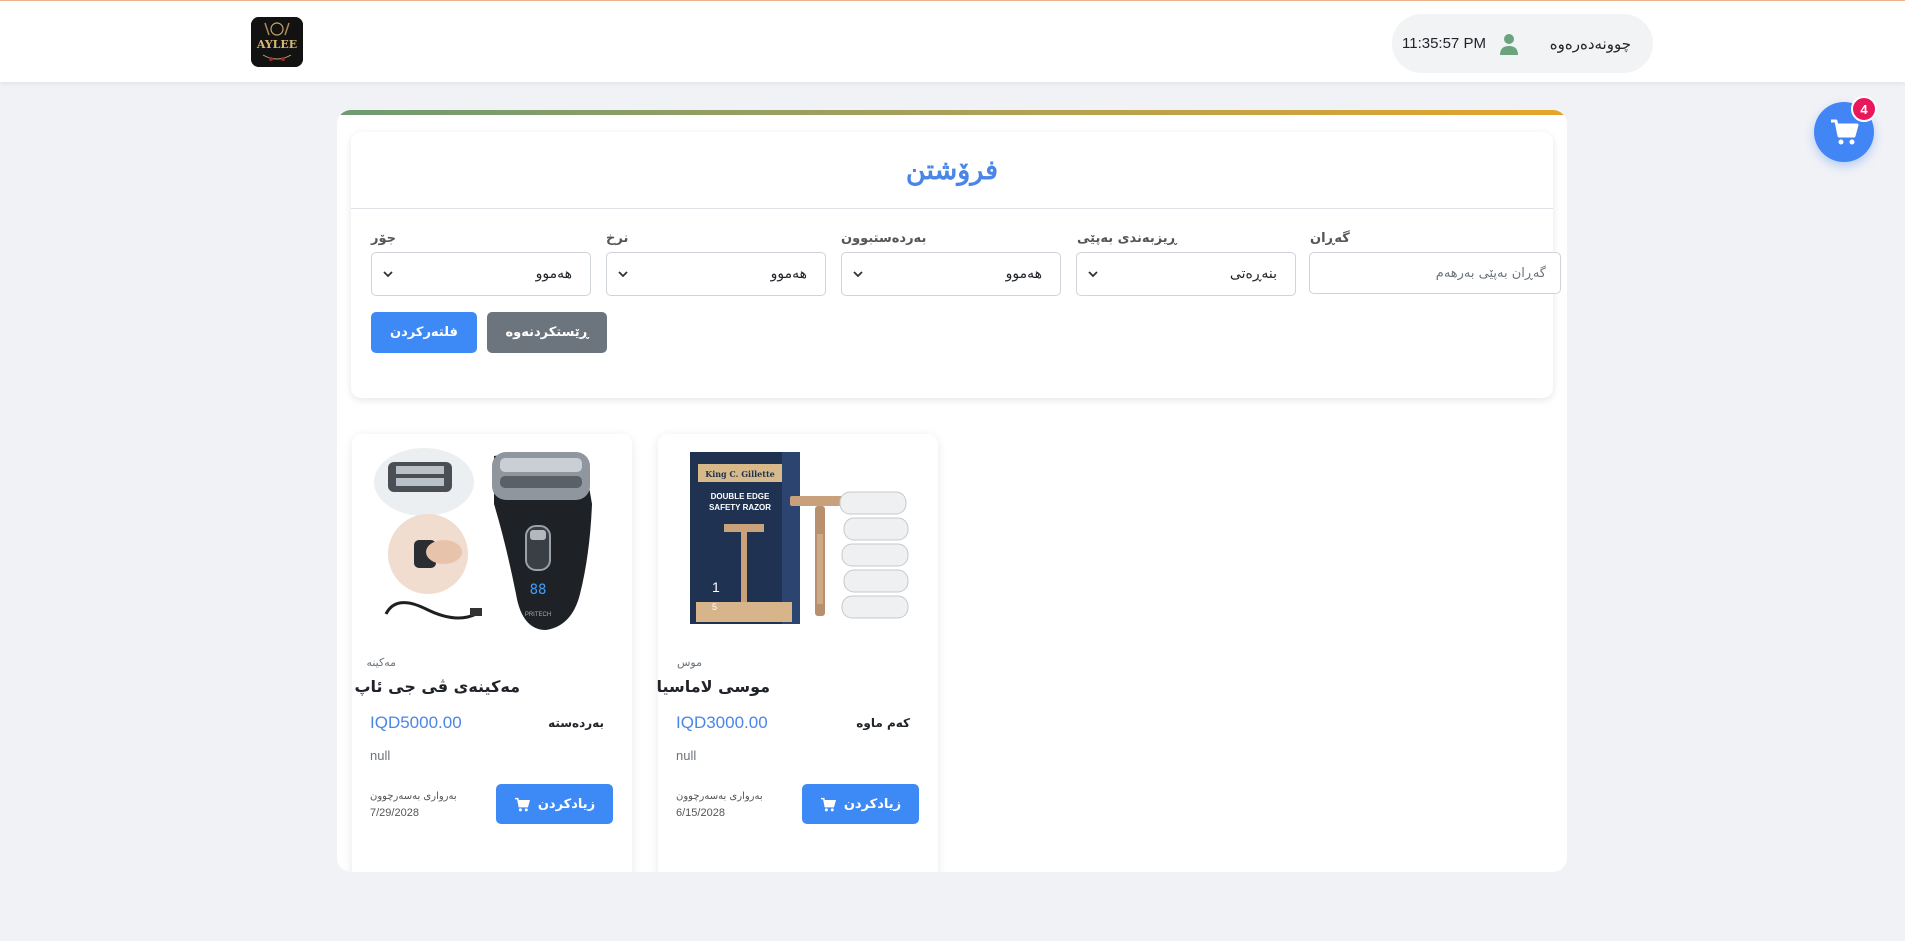  Describe the element at coordinates (716, 274) in the screenshot. I see `price-select: هەموو` at that location.